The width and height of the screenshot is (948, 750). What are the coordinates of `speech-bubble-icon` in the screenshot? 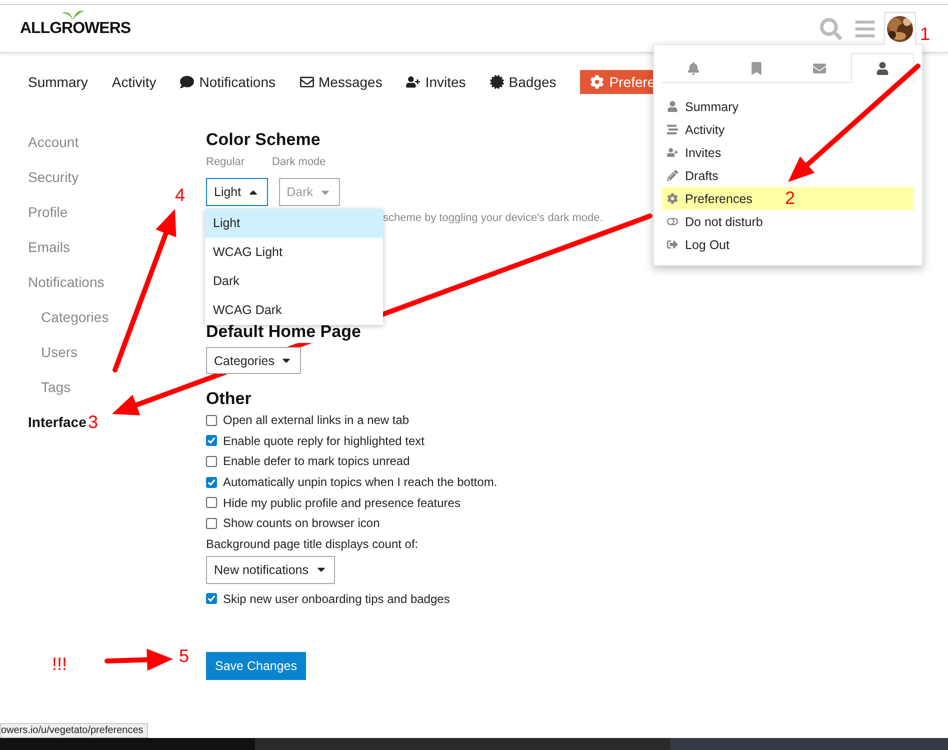 It's located at (187, 82).